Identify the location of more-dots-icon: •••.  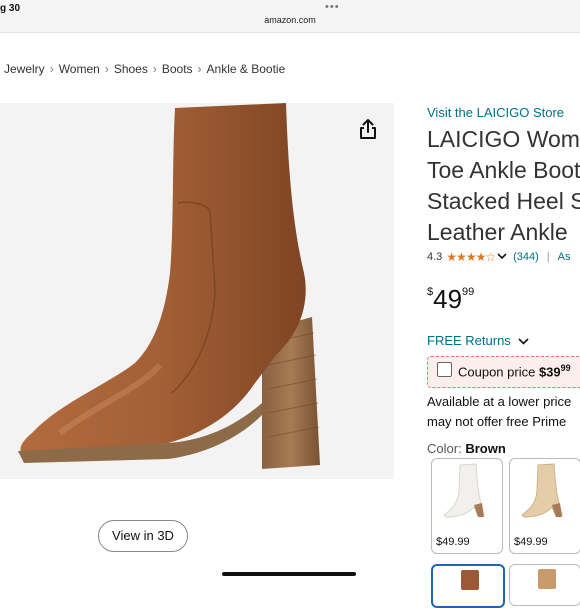
(332, 7).